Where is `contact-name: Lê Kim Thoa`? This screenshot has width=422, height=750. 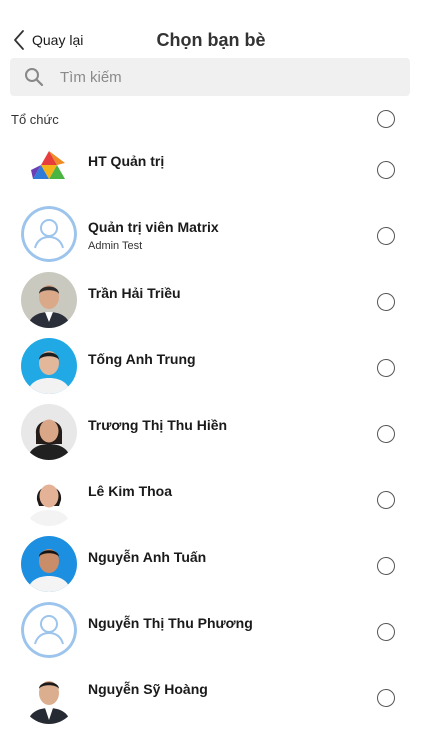 contact-name: Lê Kim Thoa is located at coordinates (130, 491).